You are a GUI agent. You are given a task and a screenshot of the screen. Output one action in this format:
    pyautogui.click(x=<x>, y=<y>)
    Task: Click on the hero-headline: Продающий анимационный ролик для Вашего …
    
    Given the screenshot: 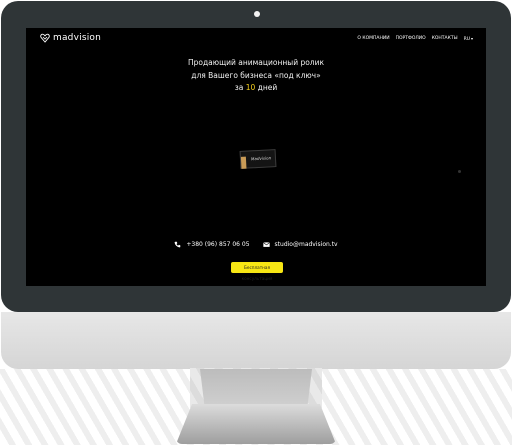 What is the action you would take?
    pyautogui.click(x=256, y=76)
    